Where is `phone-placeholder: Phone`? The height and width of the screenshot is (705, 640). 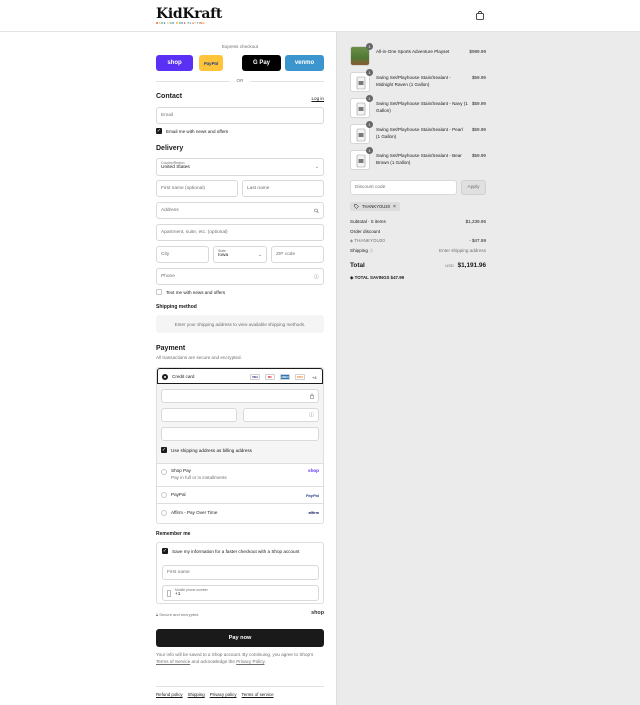 phone-placeholder: Phone is located at coordinates (168, 276).